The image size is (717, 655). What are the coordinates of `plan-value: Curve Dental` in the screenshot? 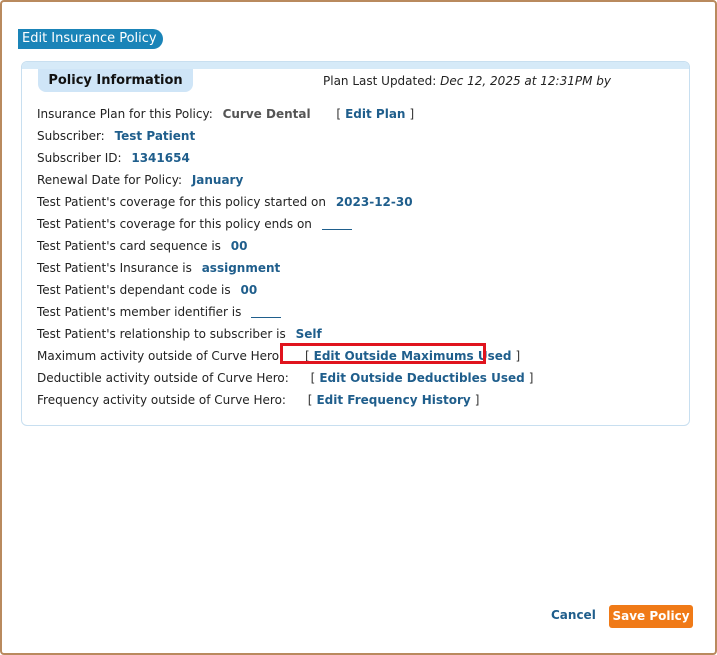 It's located at (266, 114).